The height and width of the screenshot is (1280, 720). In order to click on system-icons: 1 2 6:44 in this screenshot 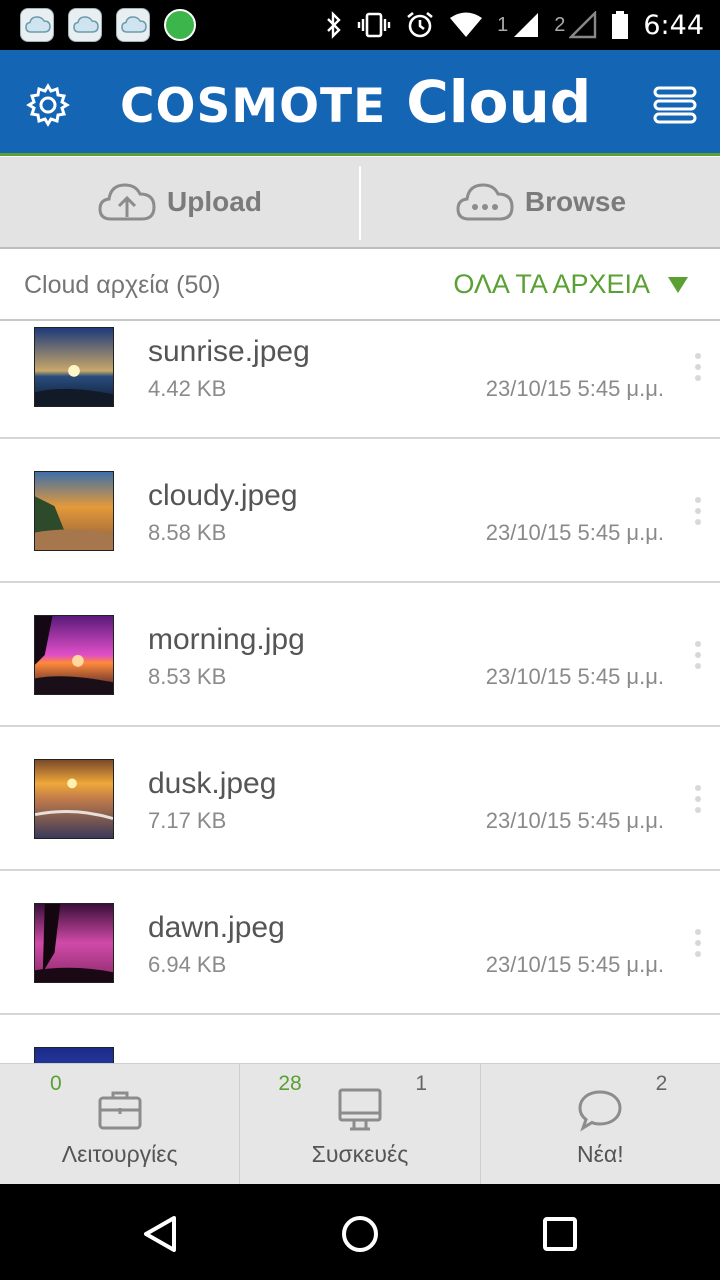, I will do `click(514, 25)`.